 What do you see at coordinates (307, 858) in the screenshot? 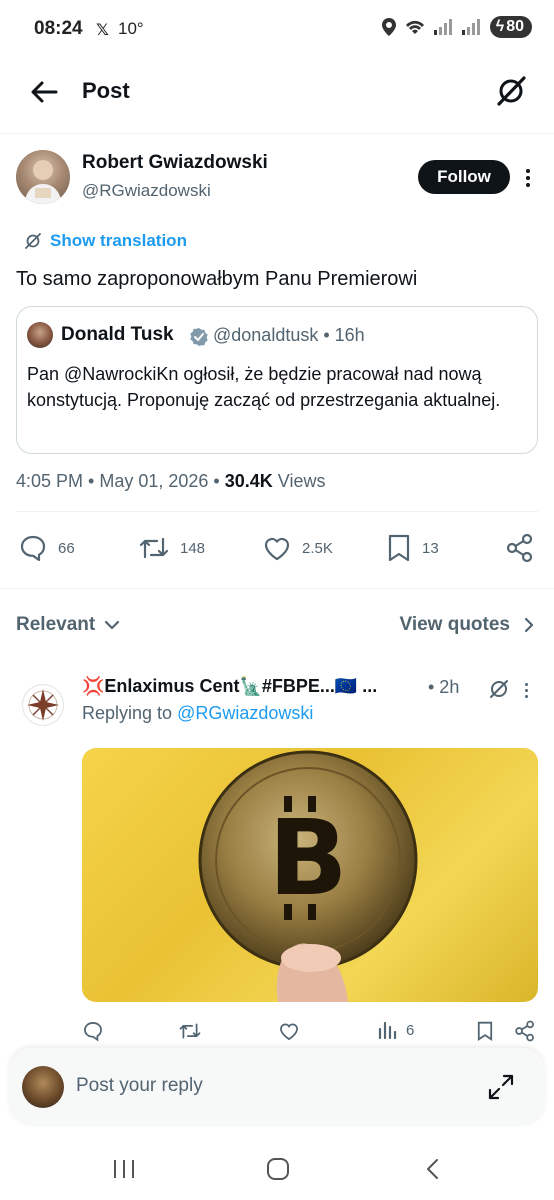
I see `svg-text: B` at bounding box center [307, 858].